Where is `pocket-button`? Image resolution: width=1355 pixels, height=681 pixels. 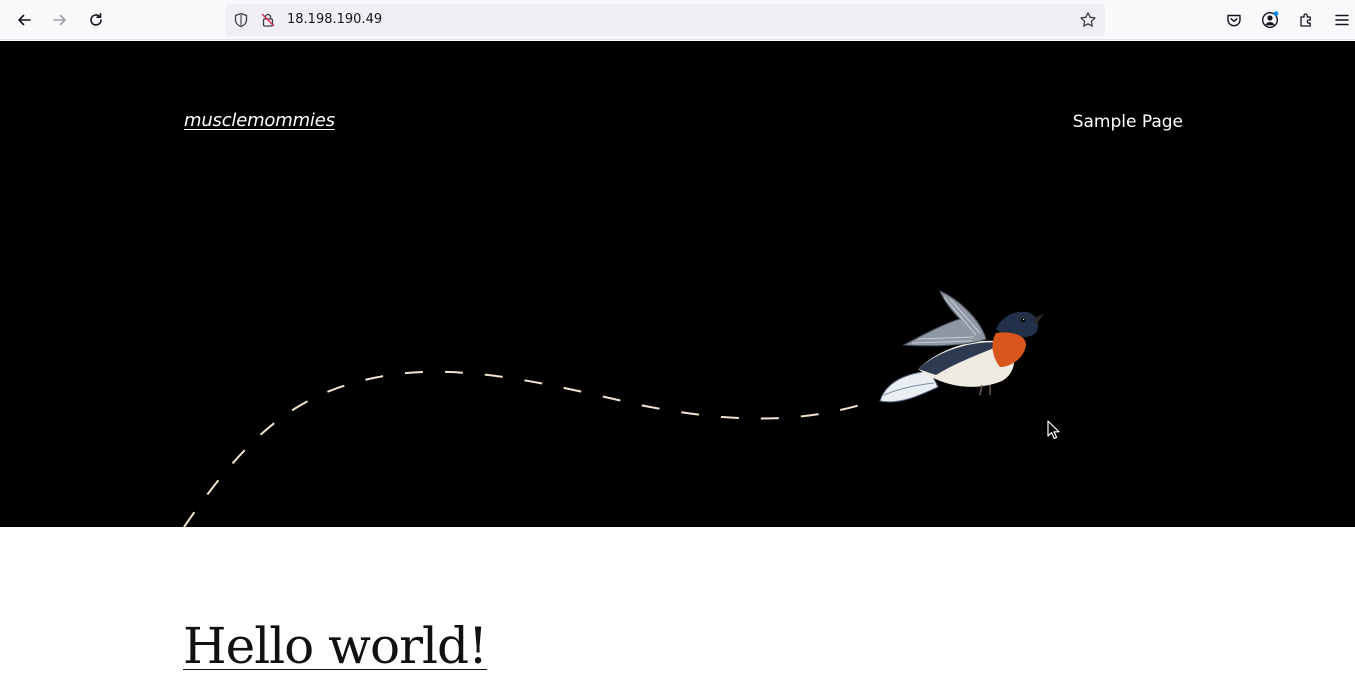
pocket-button is located at coordinates (1234, 20).